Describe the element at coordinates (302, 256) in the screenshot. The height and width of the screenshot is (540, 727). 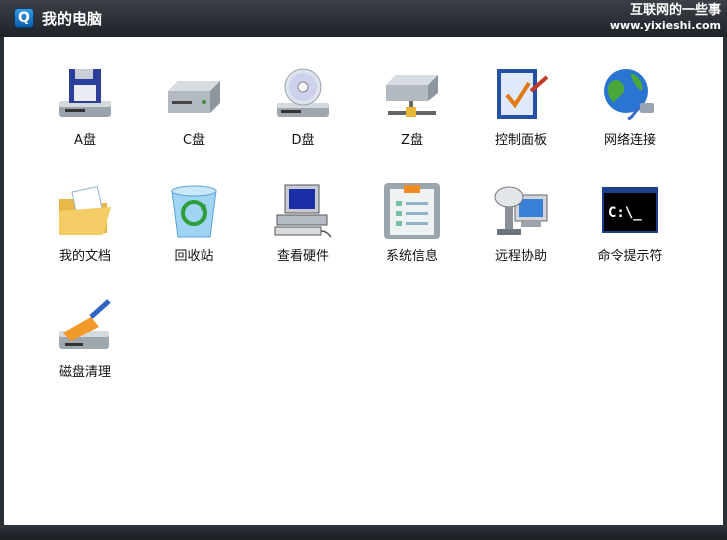
I see `item-label: 查看硬件` at that location.